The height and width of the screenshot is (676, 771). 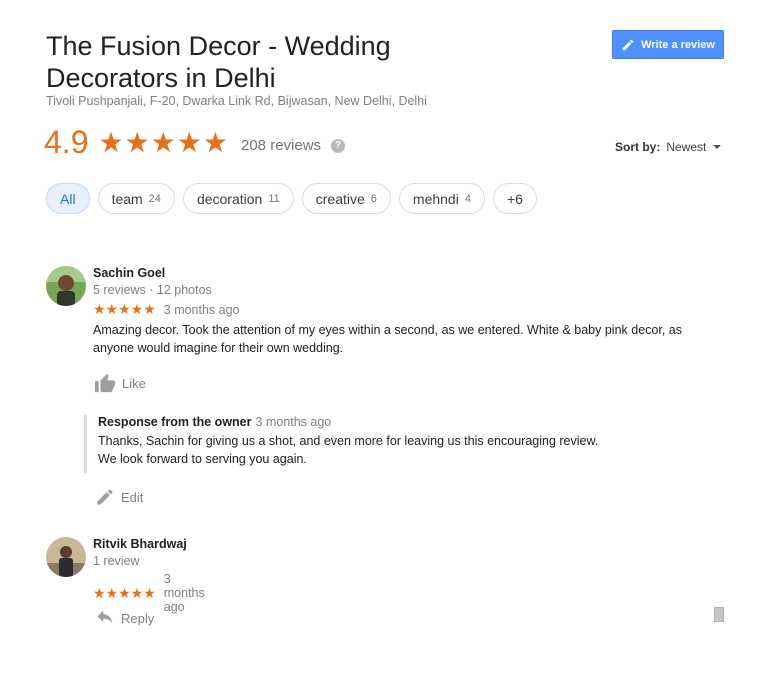 What do you see at coordinates (134, 383) in the screenshot?
I see `like-label: Like` at bounding box center [134, 383].